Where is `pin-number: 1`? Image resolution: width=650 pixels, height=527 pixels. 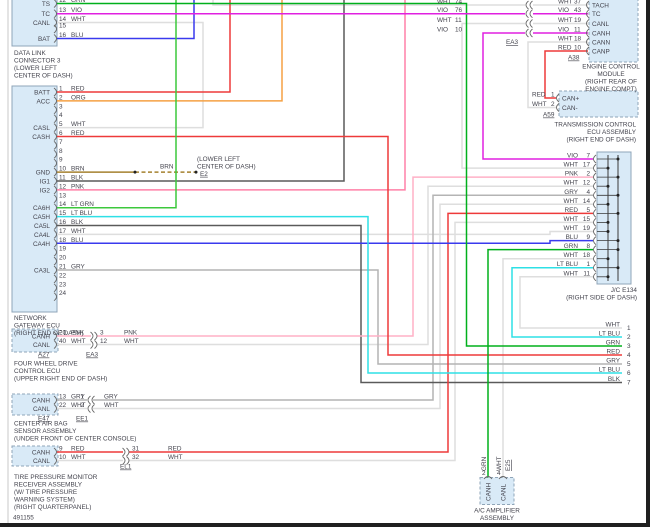
pin-number: 1 is located at coordinates (588, 264).